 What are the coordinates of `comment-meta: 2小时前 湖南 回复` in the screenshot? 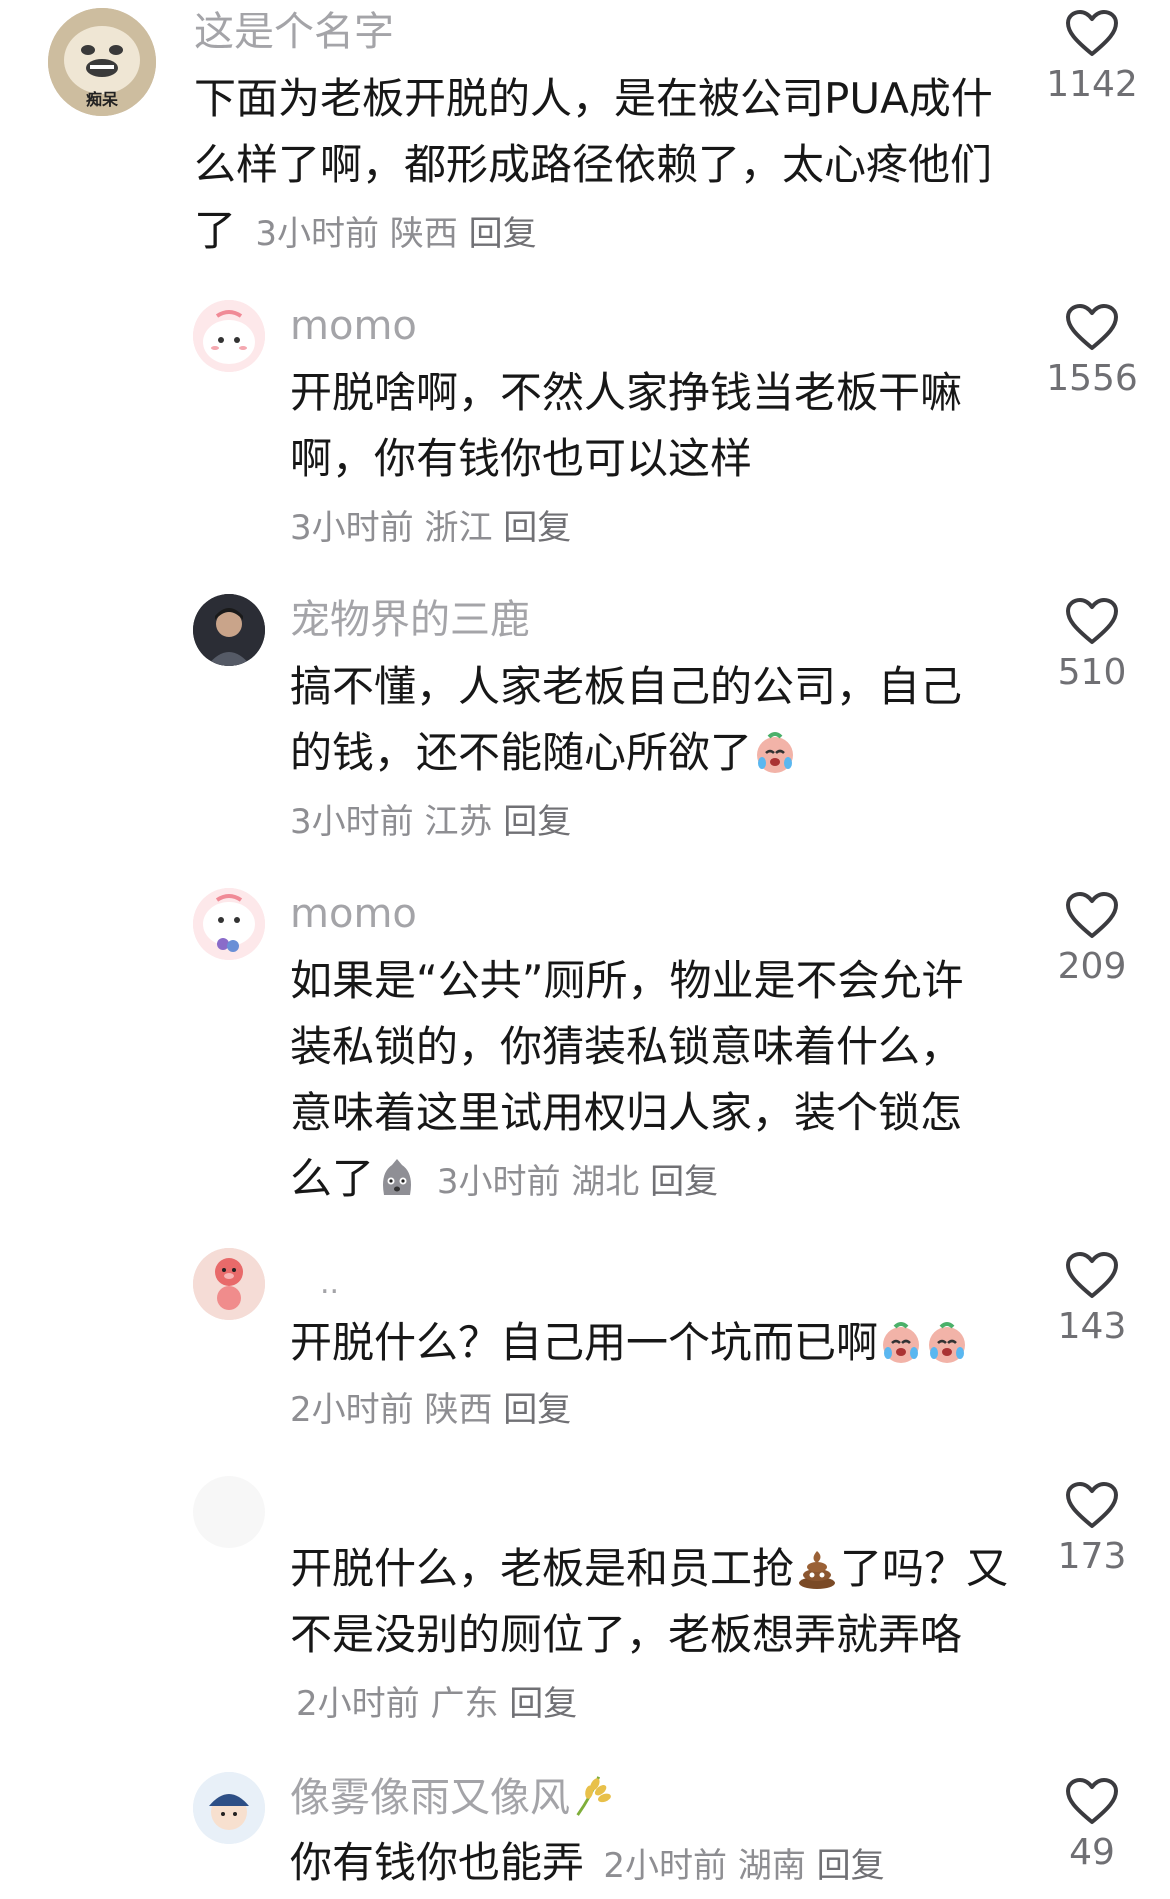 It's located at (743, 1866).